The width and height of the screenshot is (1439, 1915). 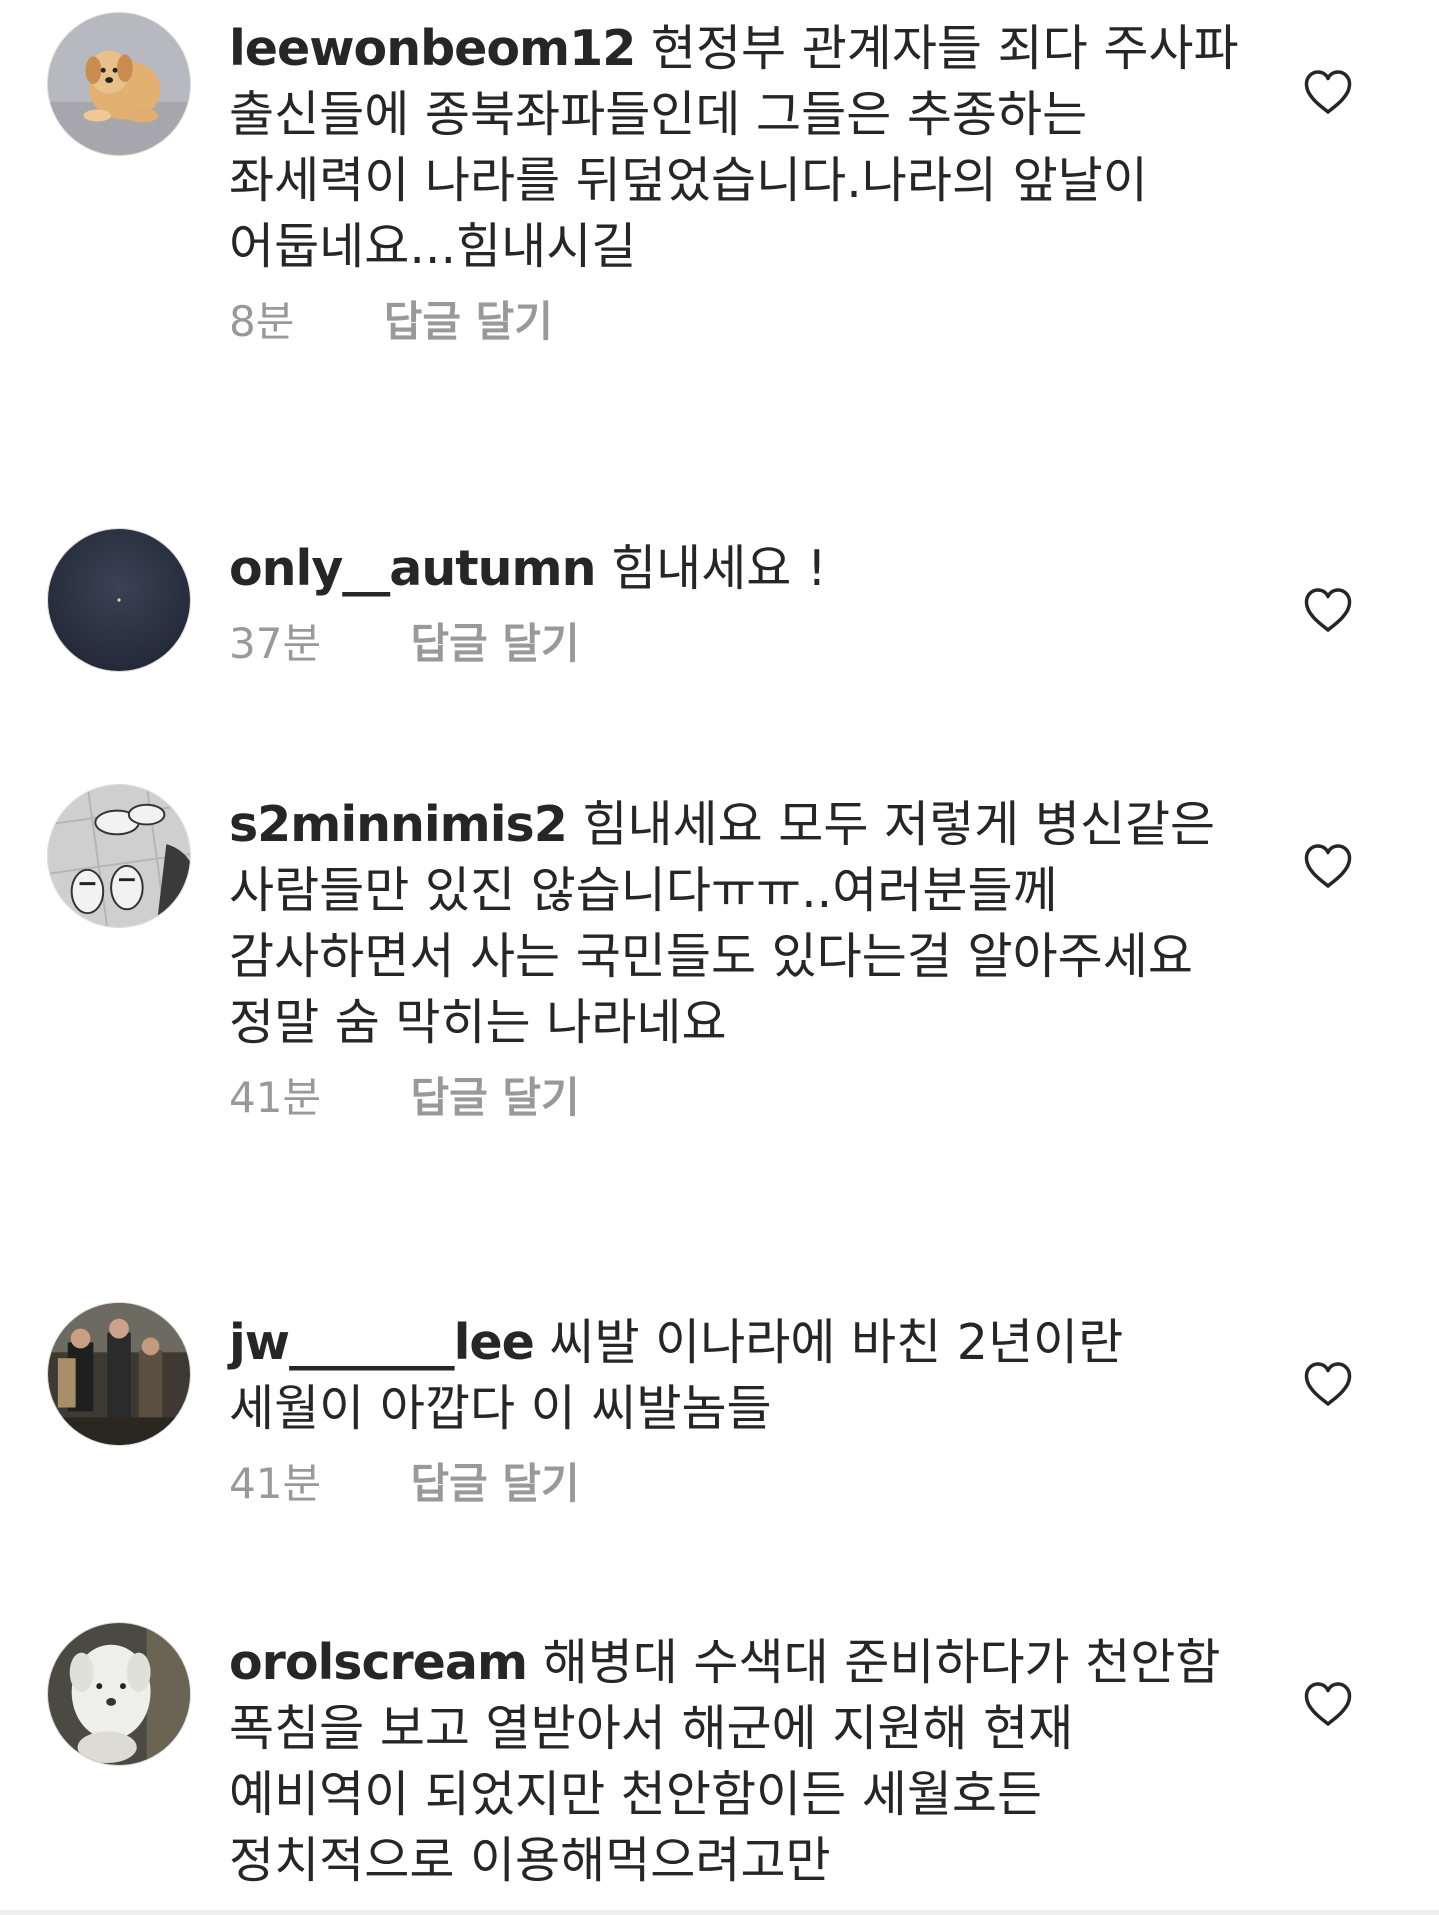 I want to click on comment-body: only__autumn 힘내세요 ! 37분 답글 달기, so click(x=739, y=604).